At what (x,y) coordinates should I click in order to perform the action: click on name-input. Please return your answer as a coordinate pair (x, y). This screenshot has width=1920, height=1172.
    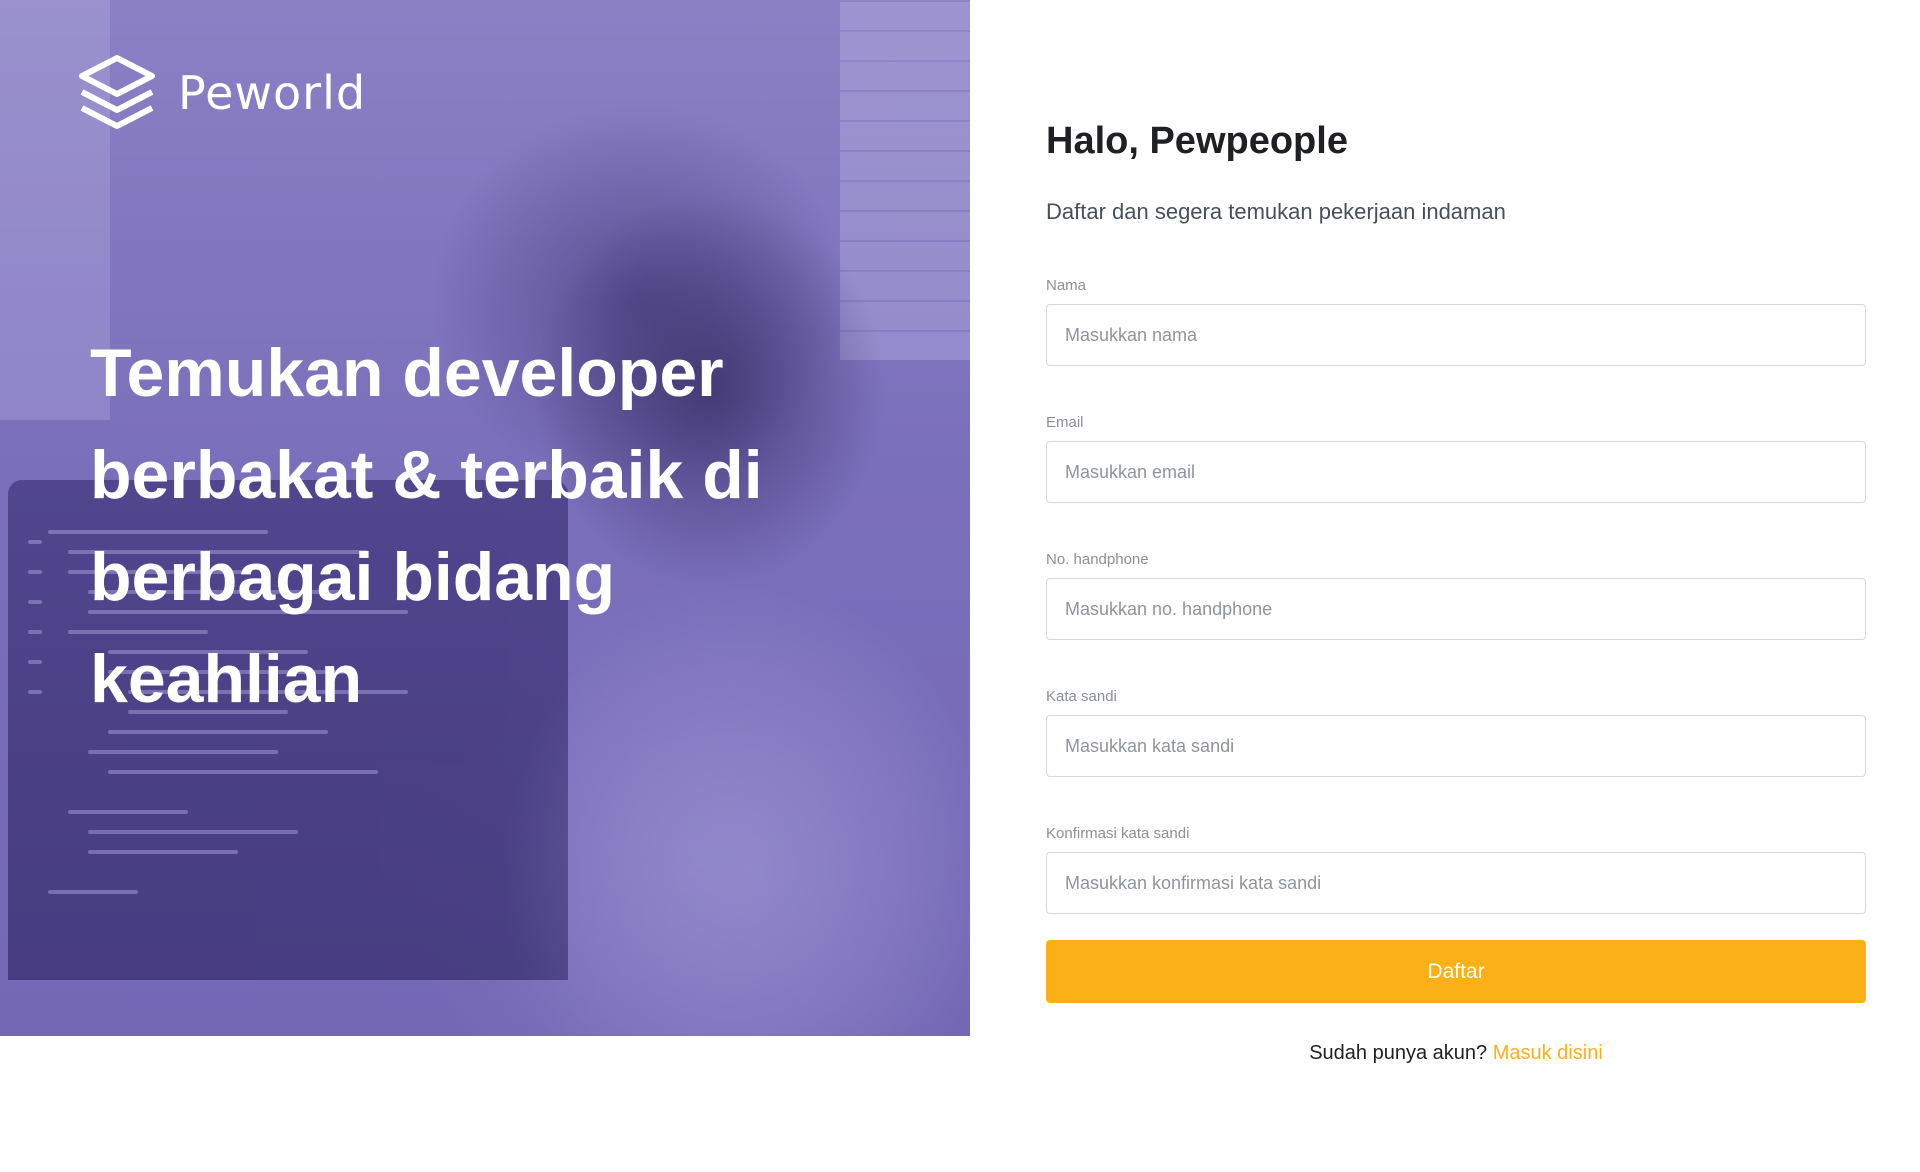
    Looking at the image, I should click on (1456, 335).